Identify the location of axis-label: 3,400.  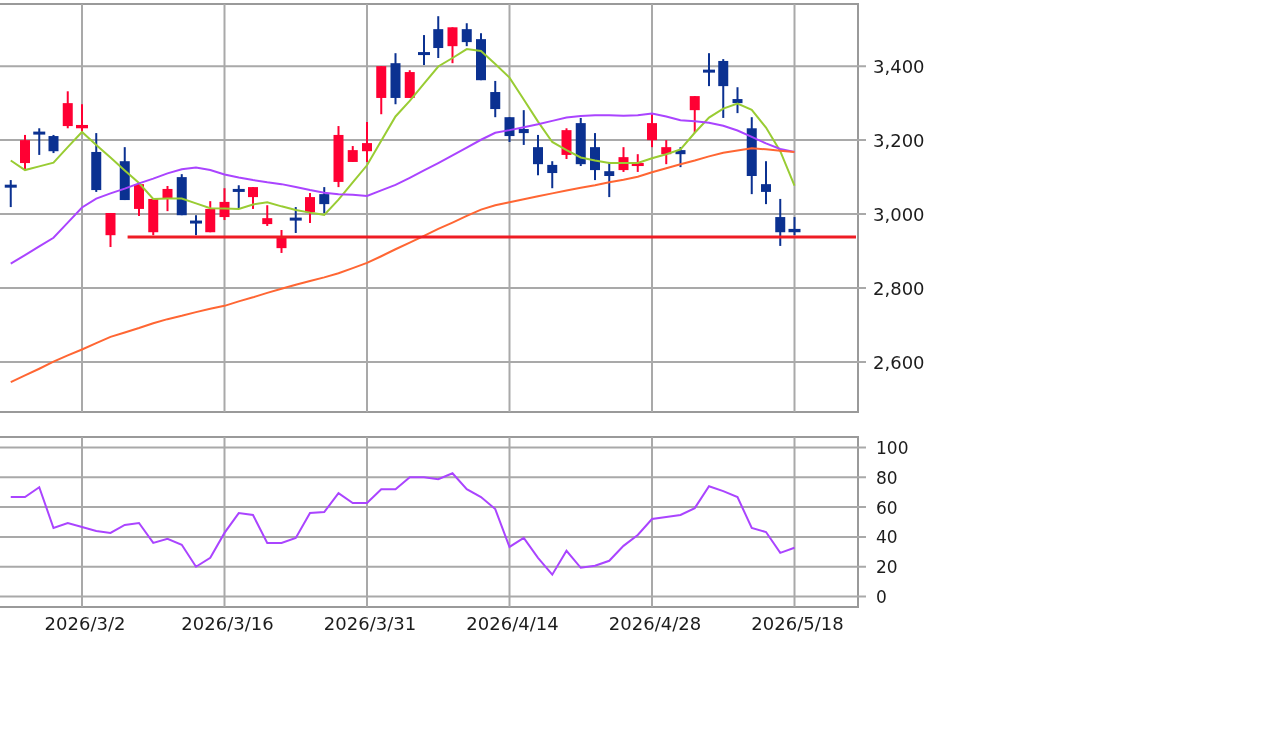
(899, 66).